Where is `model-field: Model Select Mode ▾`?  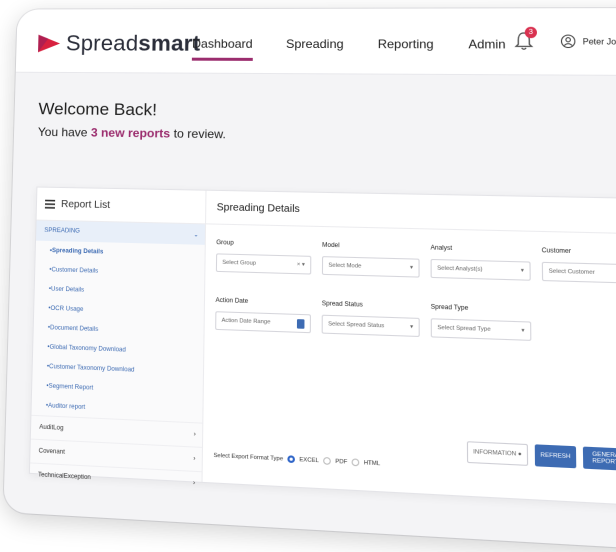
model-field: Model Select Mode ▾ is located at coordinates (370, 260).